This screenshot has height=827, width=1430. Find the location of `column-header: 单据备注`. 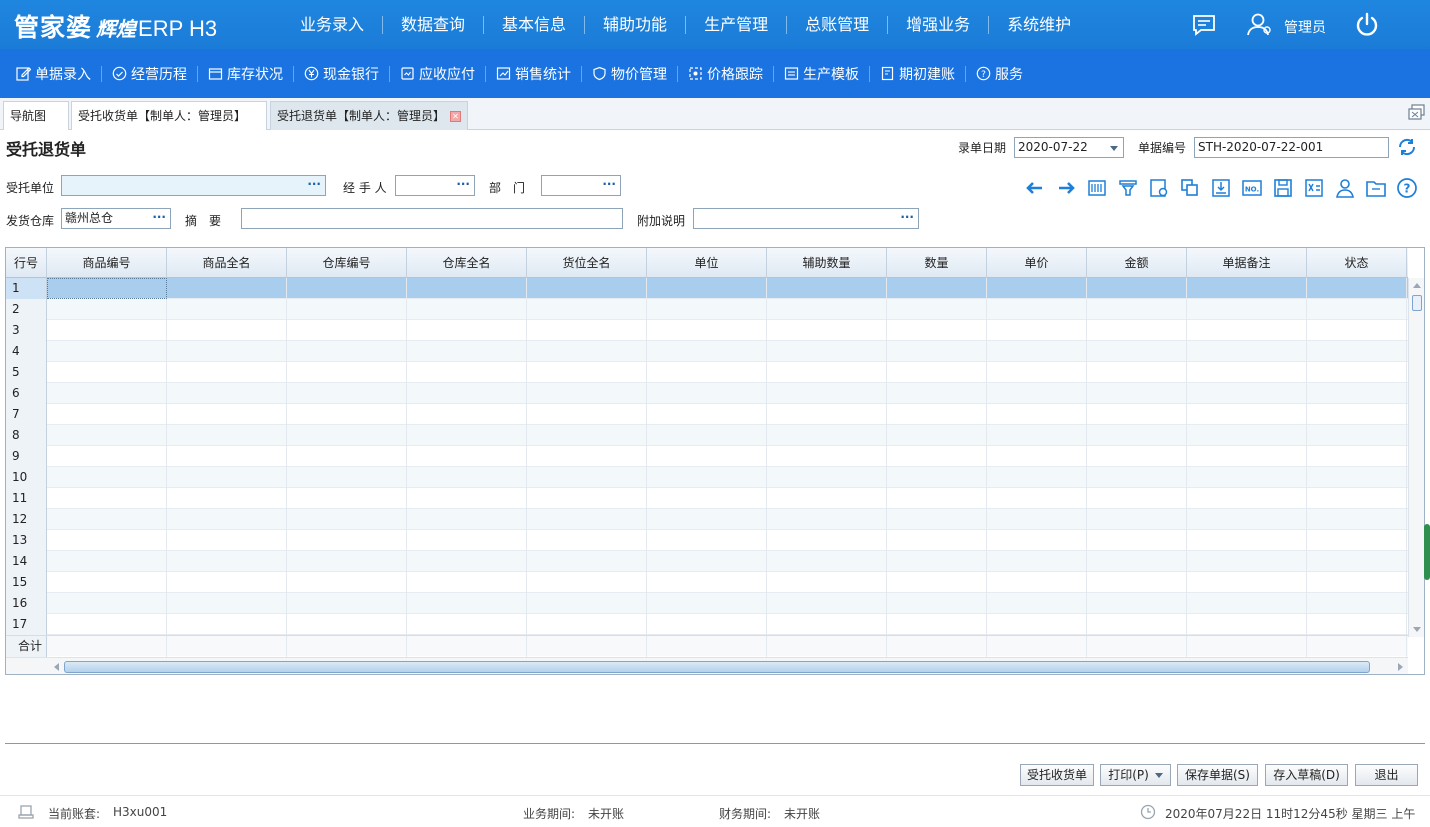

column-header: 单据备注 is located at coordinates (1247, 263).